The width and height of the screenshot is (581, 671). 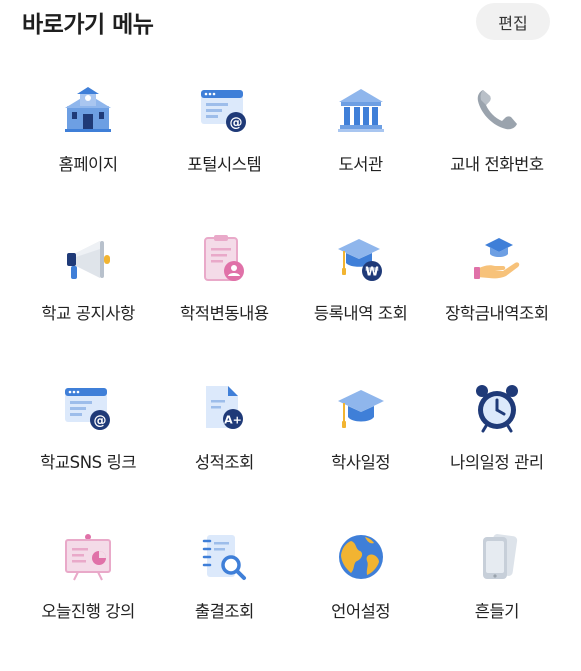 I want to click on menu-item-label: 학사일정, so click(x=361, y=462).